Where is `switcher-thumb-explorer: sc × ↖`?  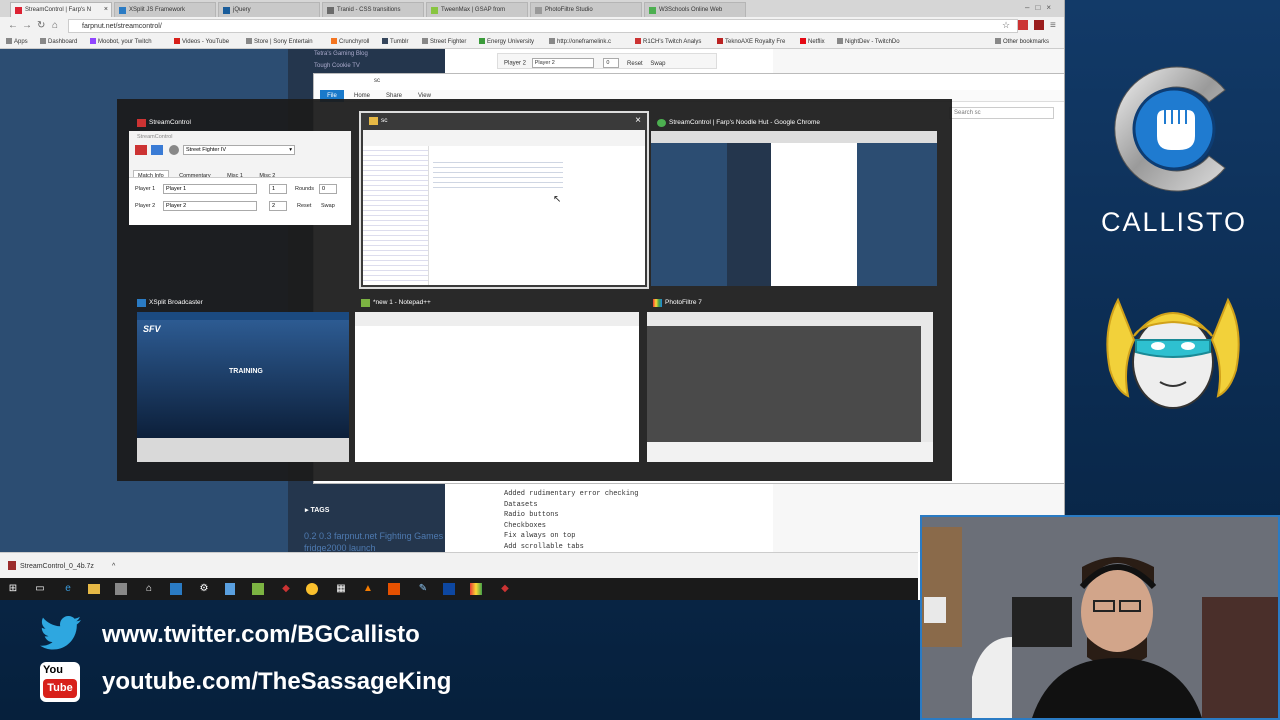 switcher-thumb-explorer: sc × ↖ is located at coordinates (504, 200).